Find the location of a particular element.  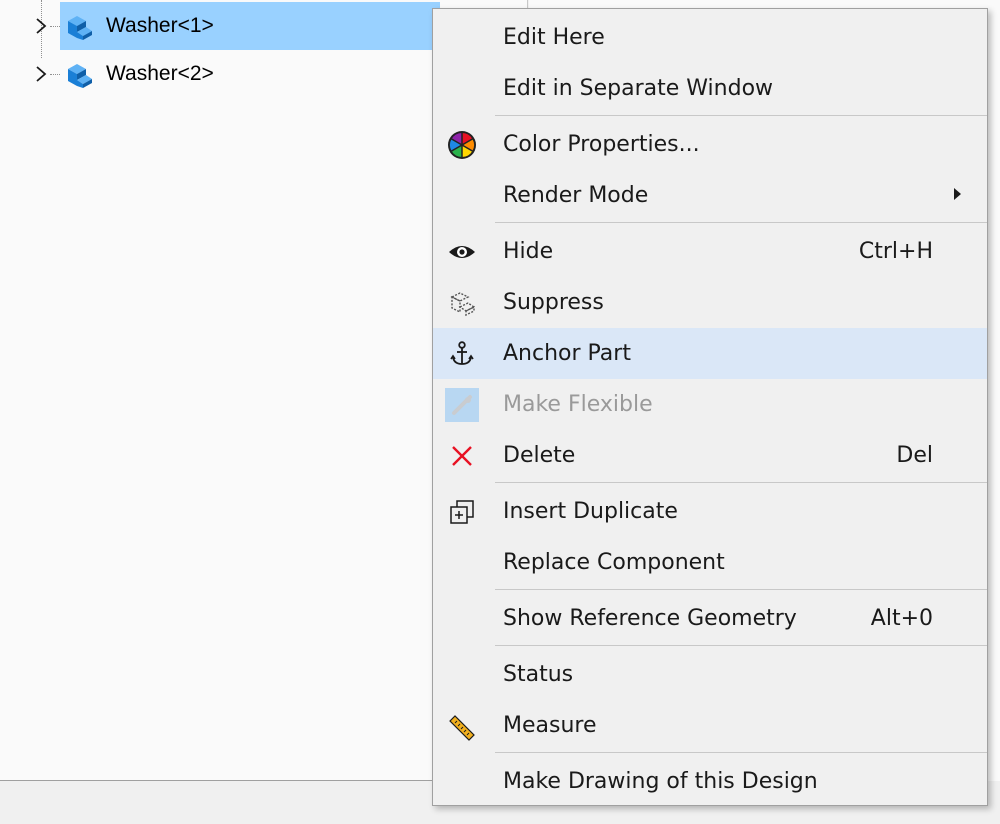

menu-item-delete: Delete Del is located at coordinates (710, 455).